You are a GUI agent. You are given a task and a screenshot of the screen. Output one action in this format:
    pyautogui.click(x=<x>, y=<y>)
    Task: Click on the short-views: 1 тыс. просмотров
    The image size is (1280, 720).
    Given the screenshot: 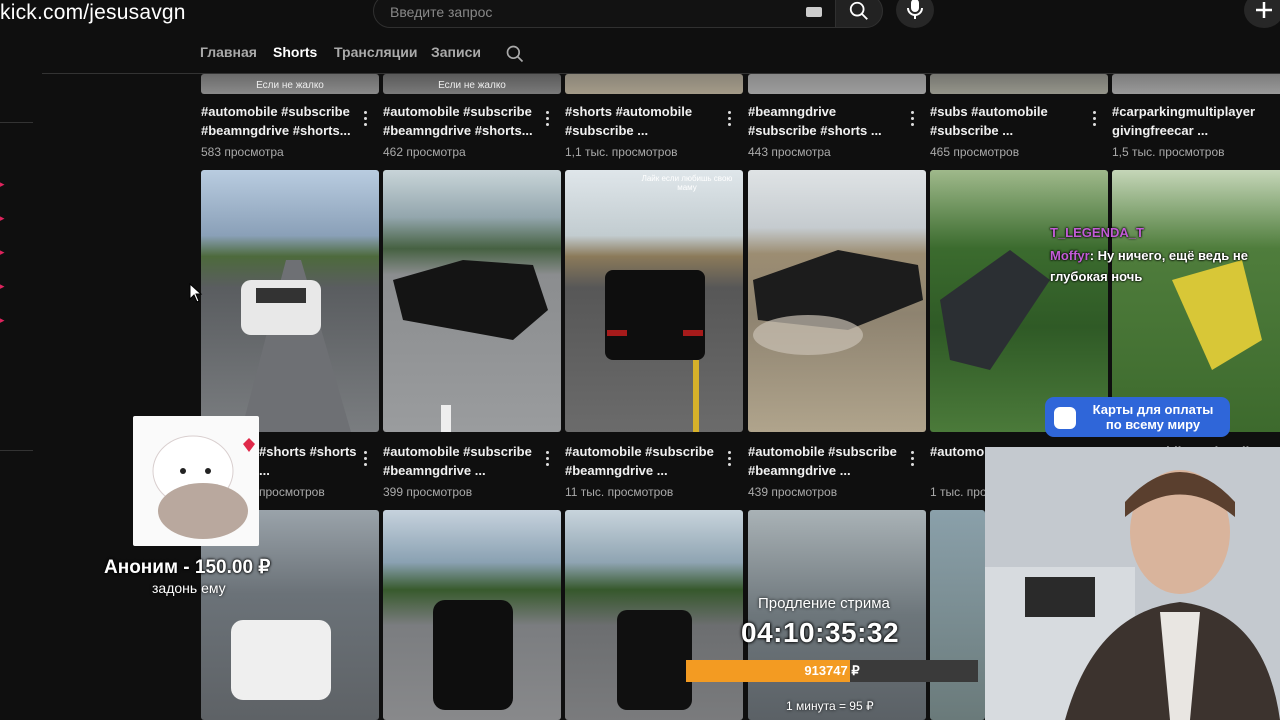 What is the action you would take?
    pyautogui.click(x=957, y=492)
    